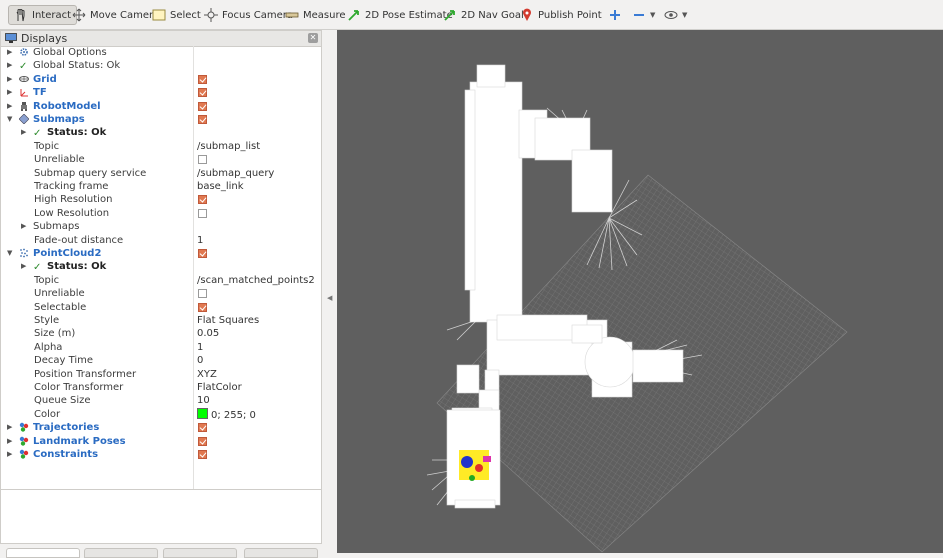 This screenshot has width=943, height=558. Describe the element at coordinates (176, 15) in the screenshot. I see `select-tool-button: Select` at that location.